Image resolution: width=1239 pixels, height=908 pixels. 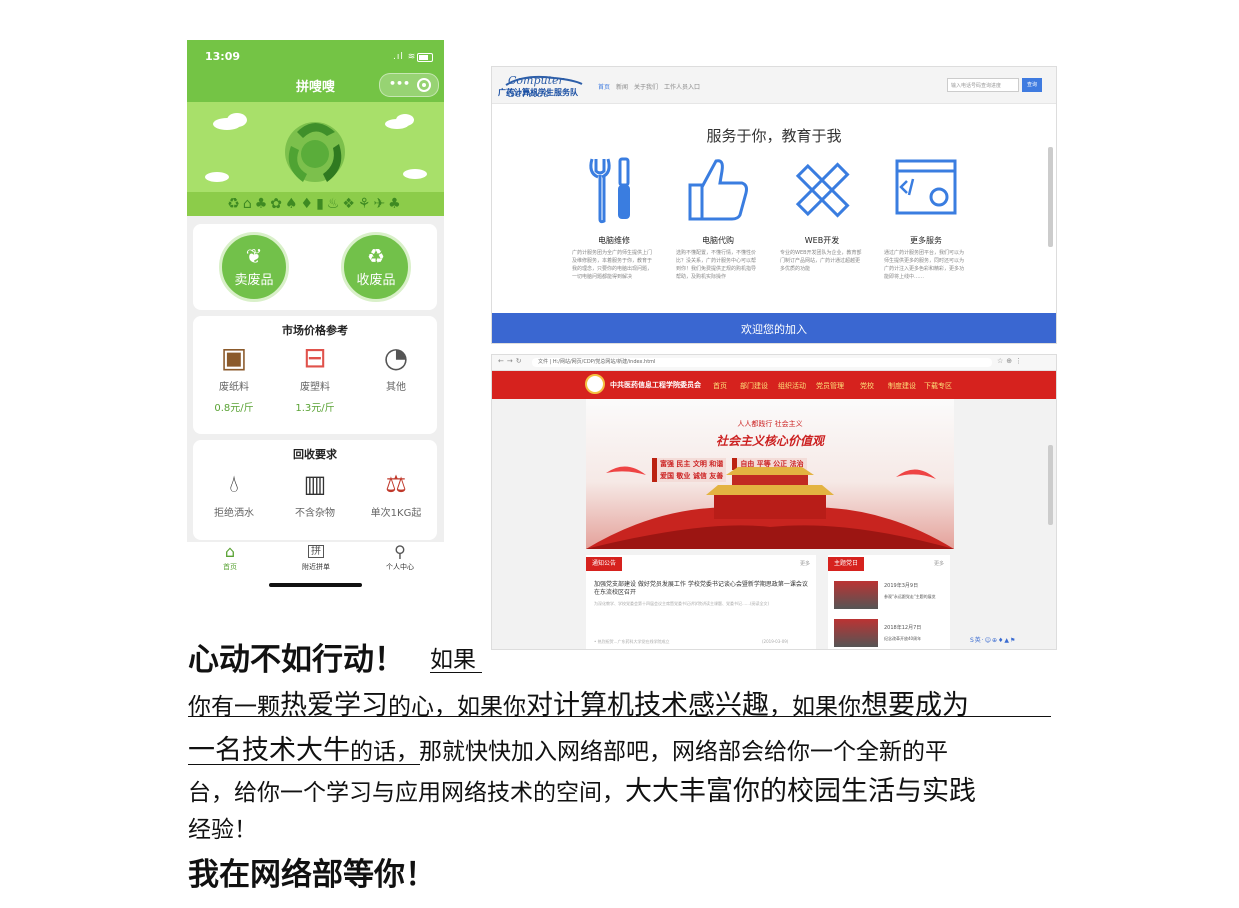 What do you see at coordinates (315, 387) in the screenshot?
I see `market-item-label: 废塑料` at bounding box center [315, 387].